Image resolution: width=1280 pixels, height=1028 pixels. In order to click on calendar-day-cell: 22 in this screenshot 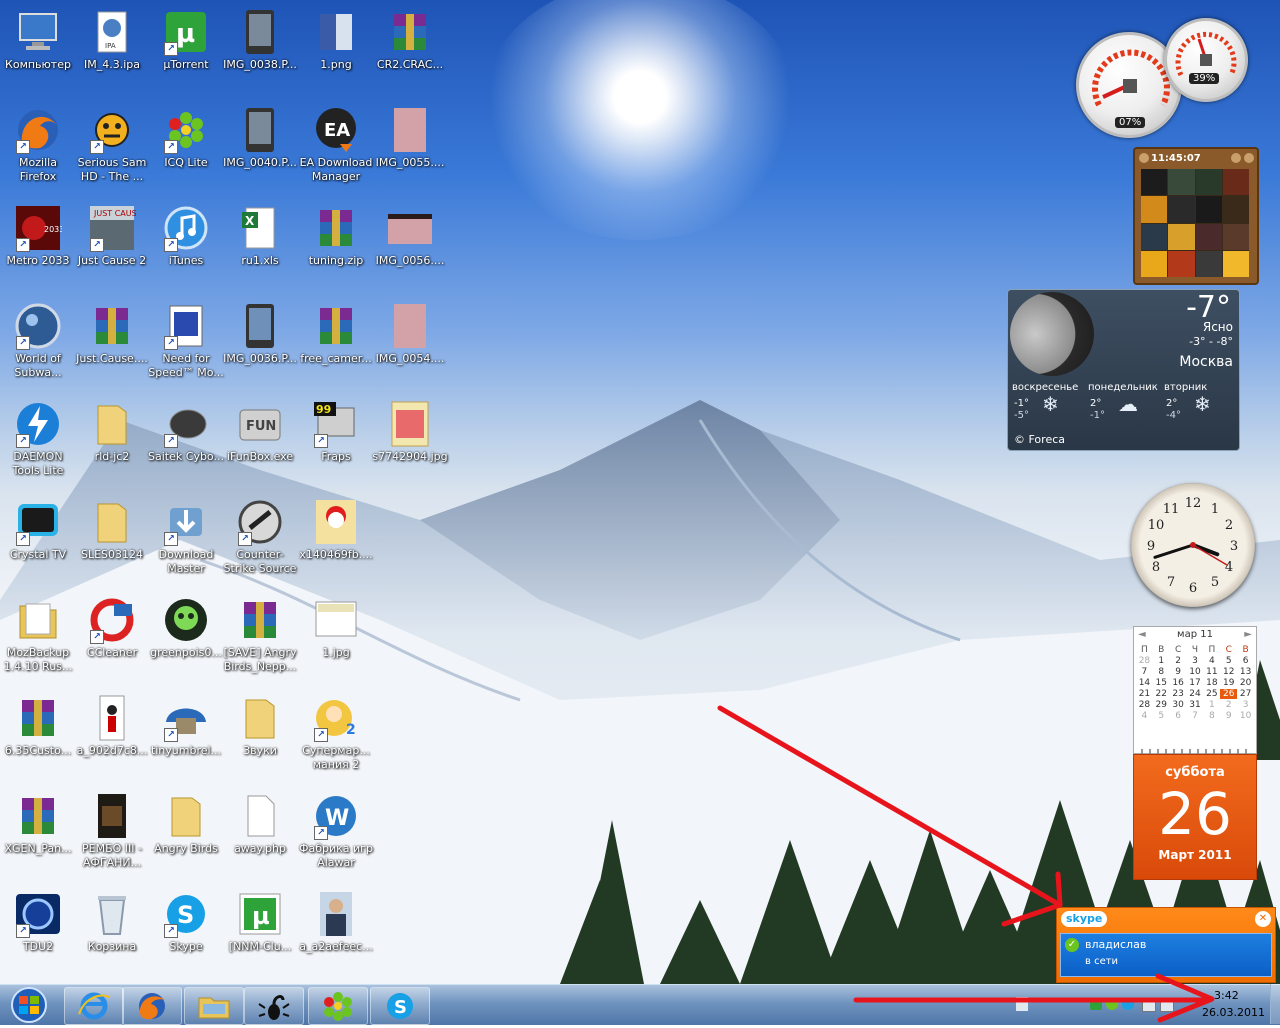, I will do `click(1161, 694)`.